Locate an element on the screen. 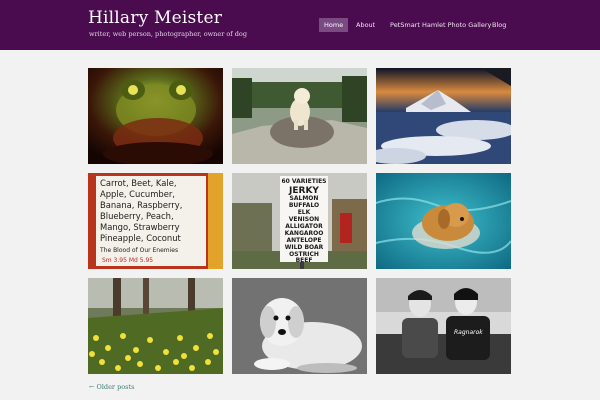 The width and height of the screenshot is (600, 400). frog-lamp-image is located at coordinates (155, 116).